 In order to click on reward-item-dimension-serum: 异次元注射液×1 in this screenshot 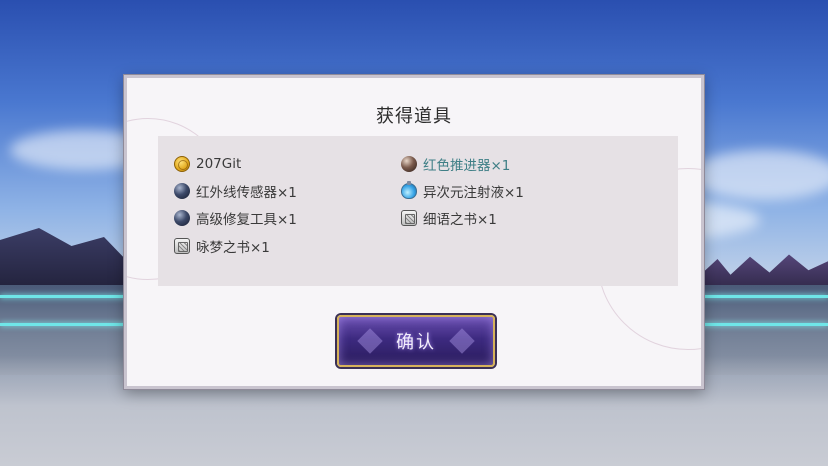, I will do `click(531, 190)`.